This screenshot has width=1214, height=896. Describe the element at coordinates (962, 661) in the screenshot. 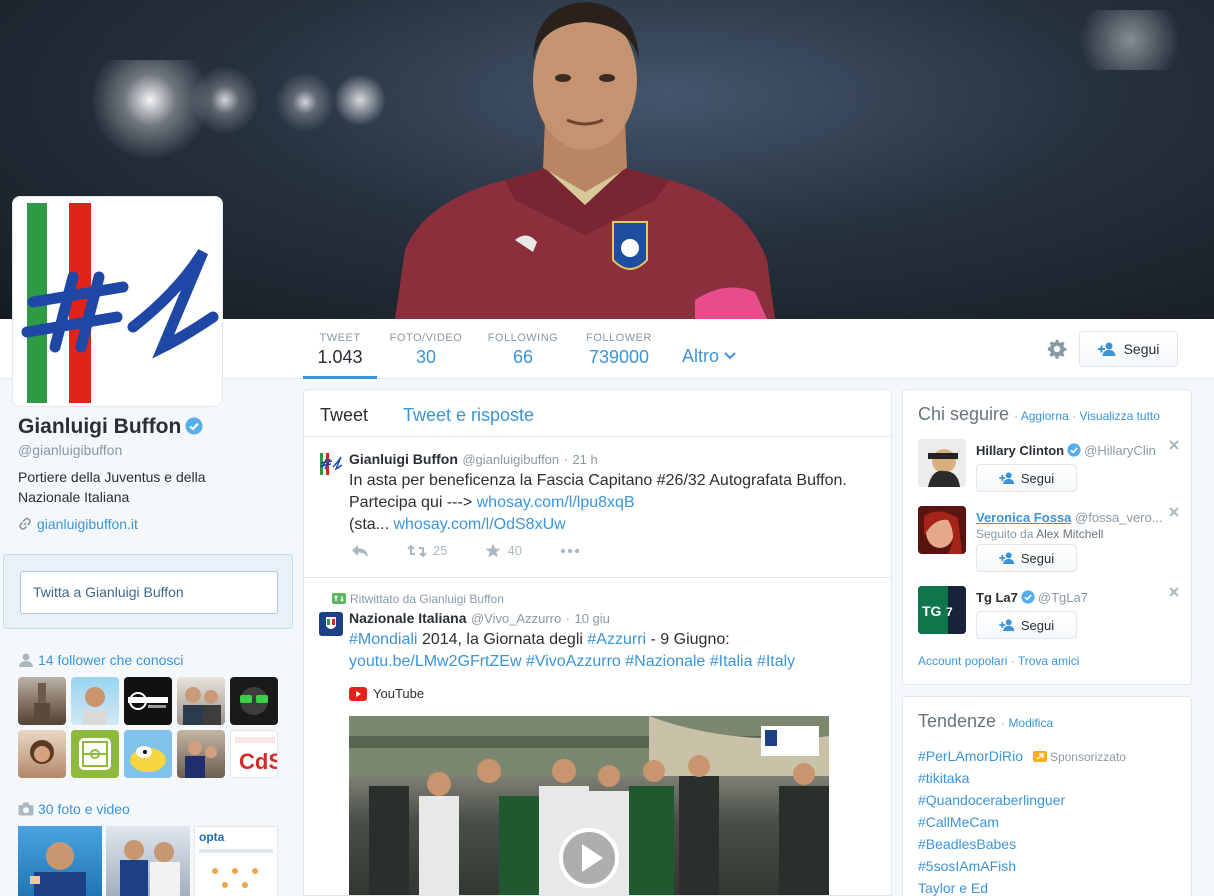

I see `popular-accounts-link: Account popolari` at that location.